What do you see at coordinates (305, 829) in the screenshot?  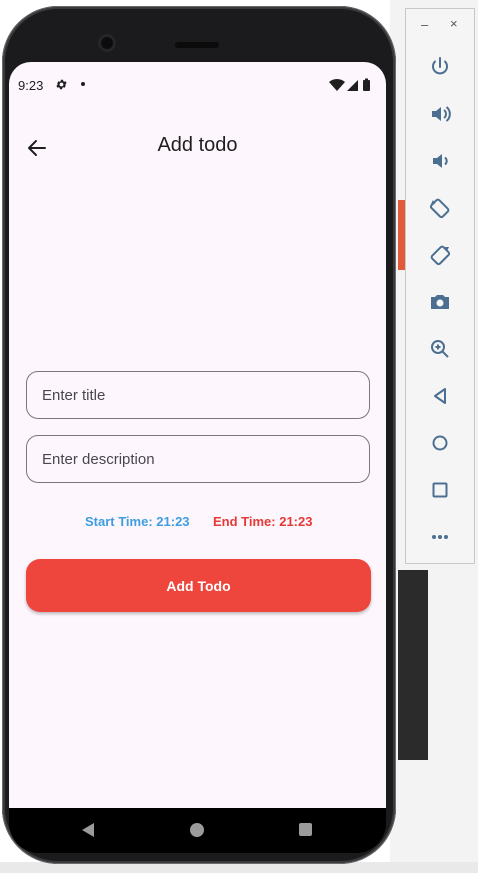 I see `nav-recents-icon` at bounding box center [305, 829].